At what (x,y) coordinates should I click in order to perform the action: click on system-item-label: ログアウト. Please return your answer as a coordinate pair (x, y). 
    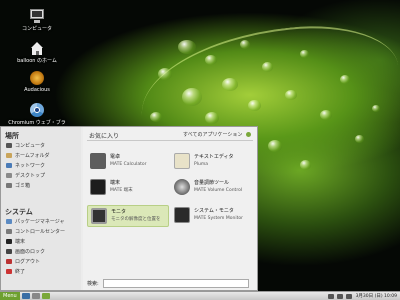
    Looking at the image, I should click on (28, 261).